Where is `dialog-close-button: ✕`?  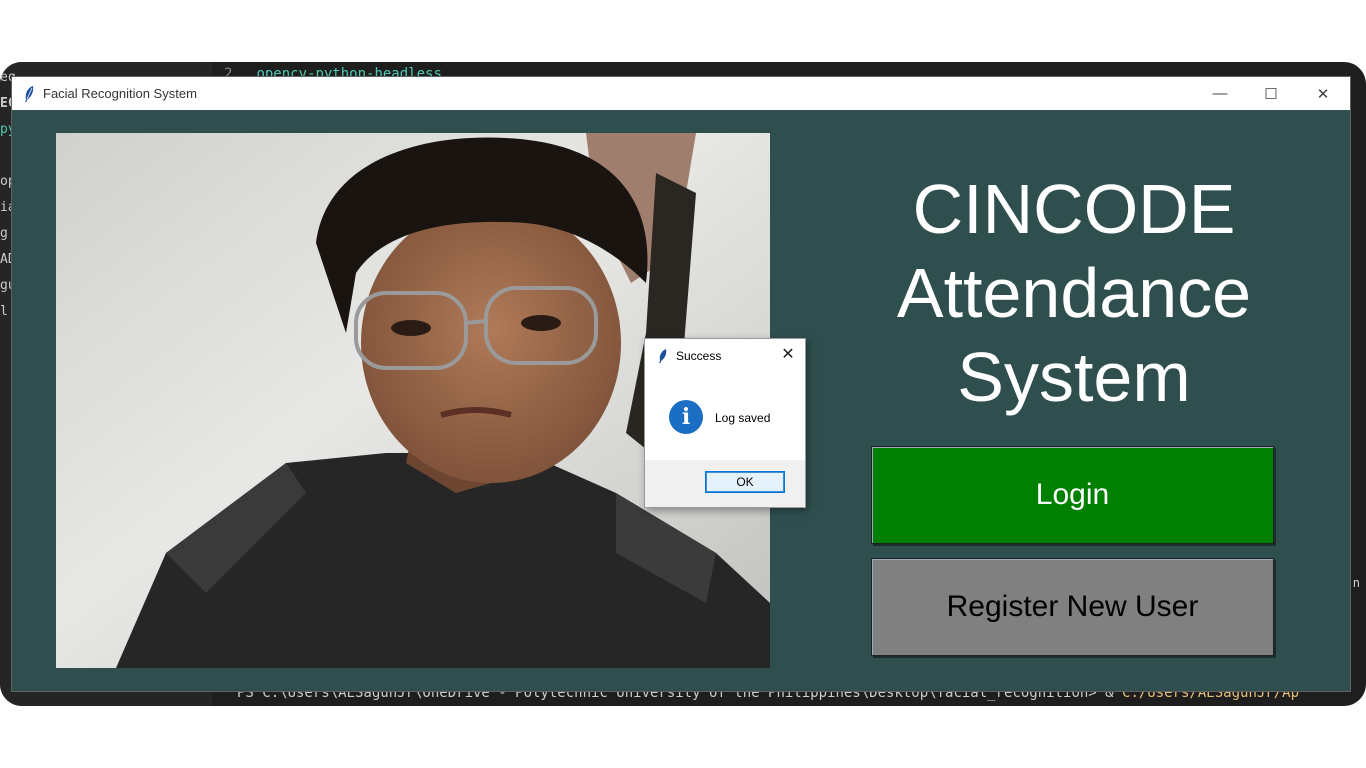
dialog-close-button: ✕ is located at coordinates (788, 355).